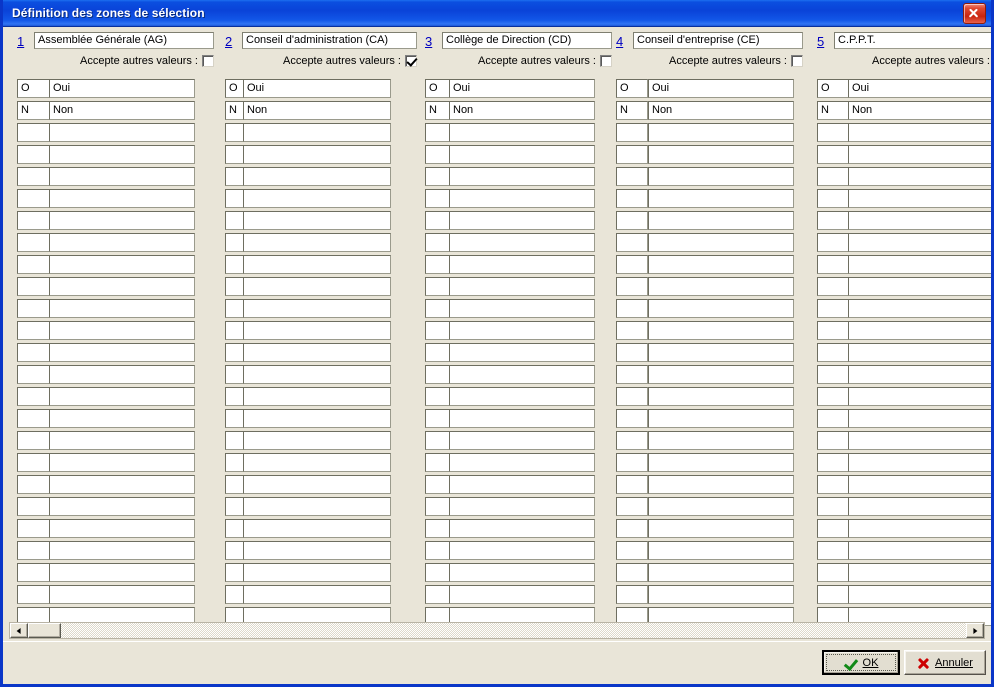 The height and width of the screenshot is (687, 994). Describe the element at coordinates (19, 630) in the screenshot. I see `arrow-left-icon` at that location.